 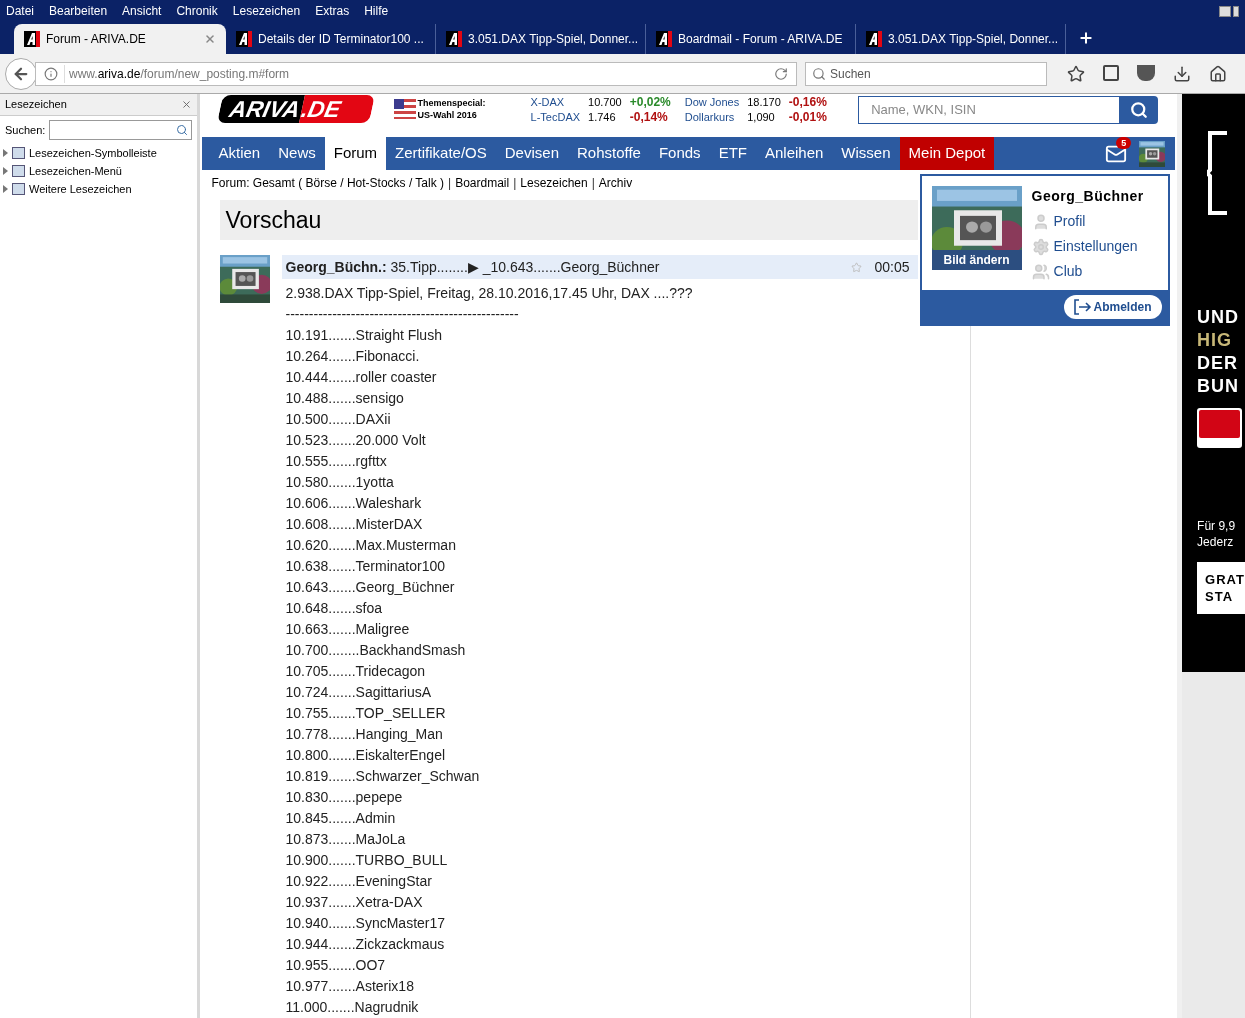 I want to click on post-text: 2.938.DAX Tipp-Spiel, Freitag, 28.10.2016,17.45 Uhr, DAX ....???, so click(x=489, y=293).